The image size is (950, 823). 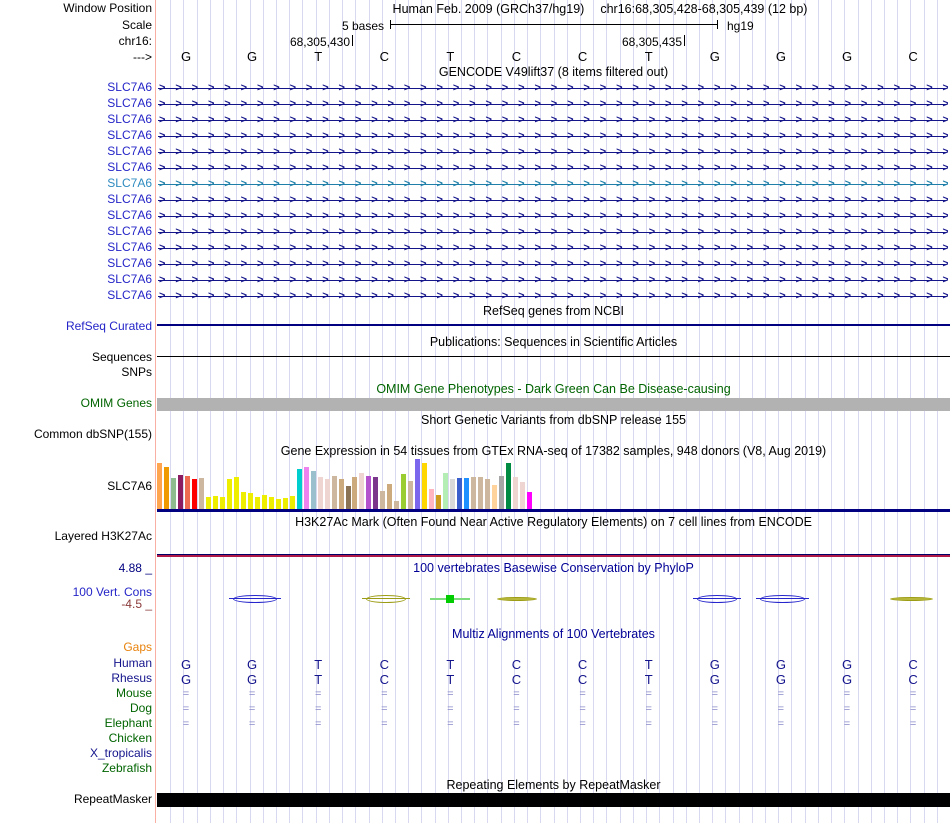 I want to click on species-label-elephant: Elephant, so click(x=76, y=723).